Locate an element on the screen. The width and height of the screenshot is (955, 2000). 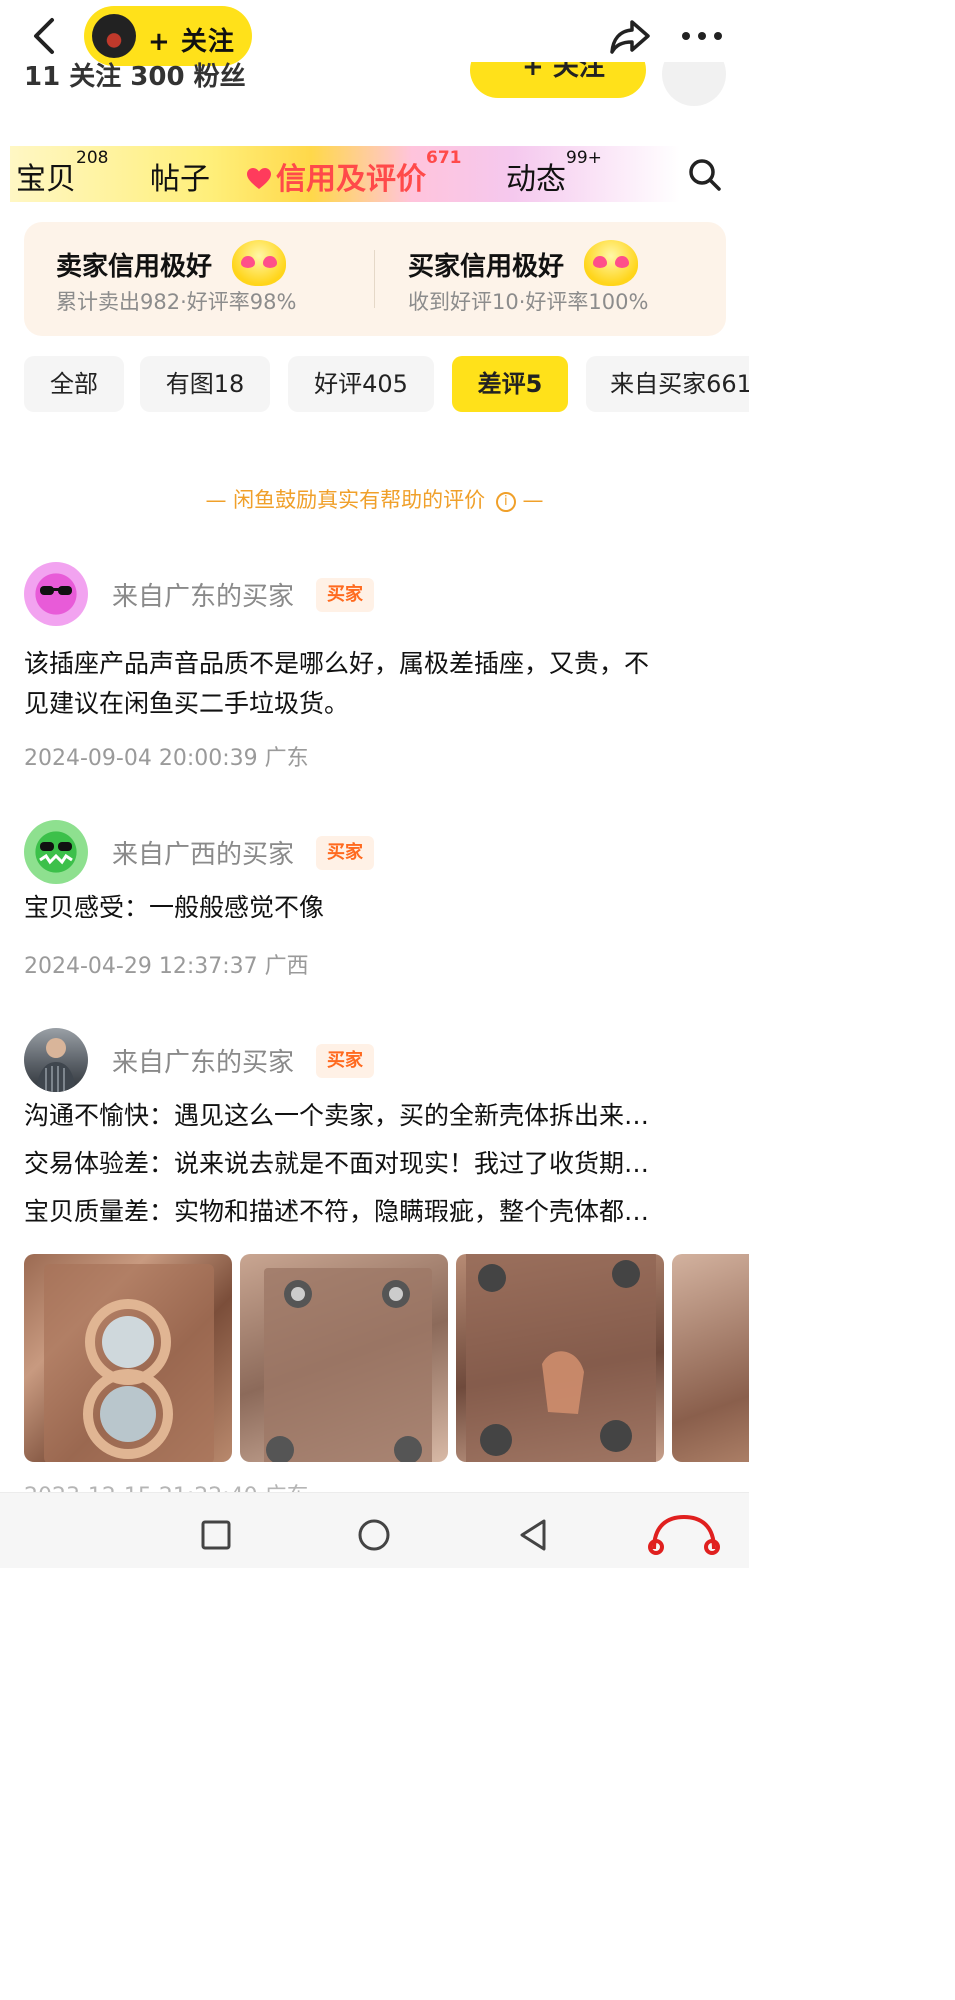
share-icon is located at coordinates (630, 37).